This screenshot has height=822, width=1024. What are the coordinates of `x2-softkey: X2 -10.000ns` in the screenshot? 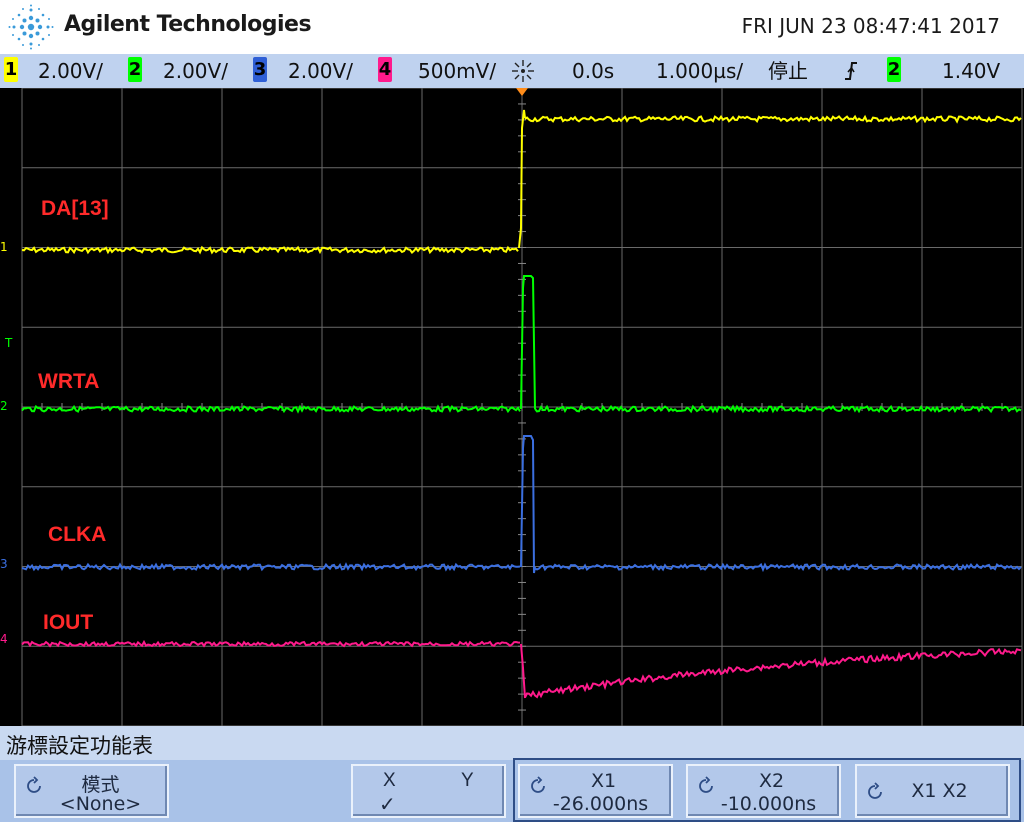 It's located at (763, 791).